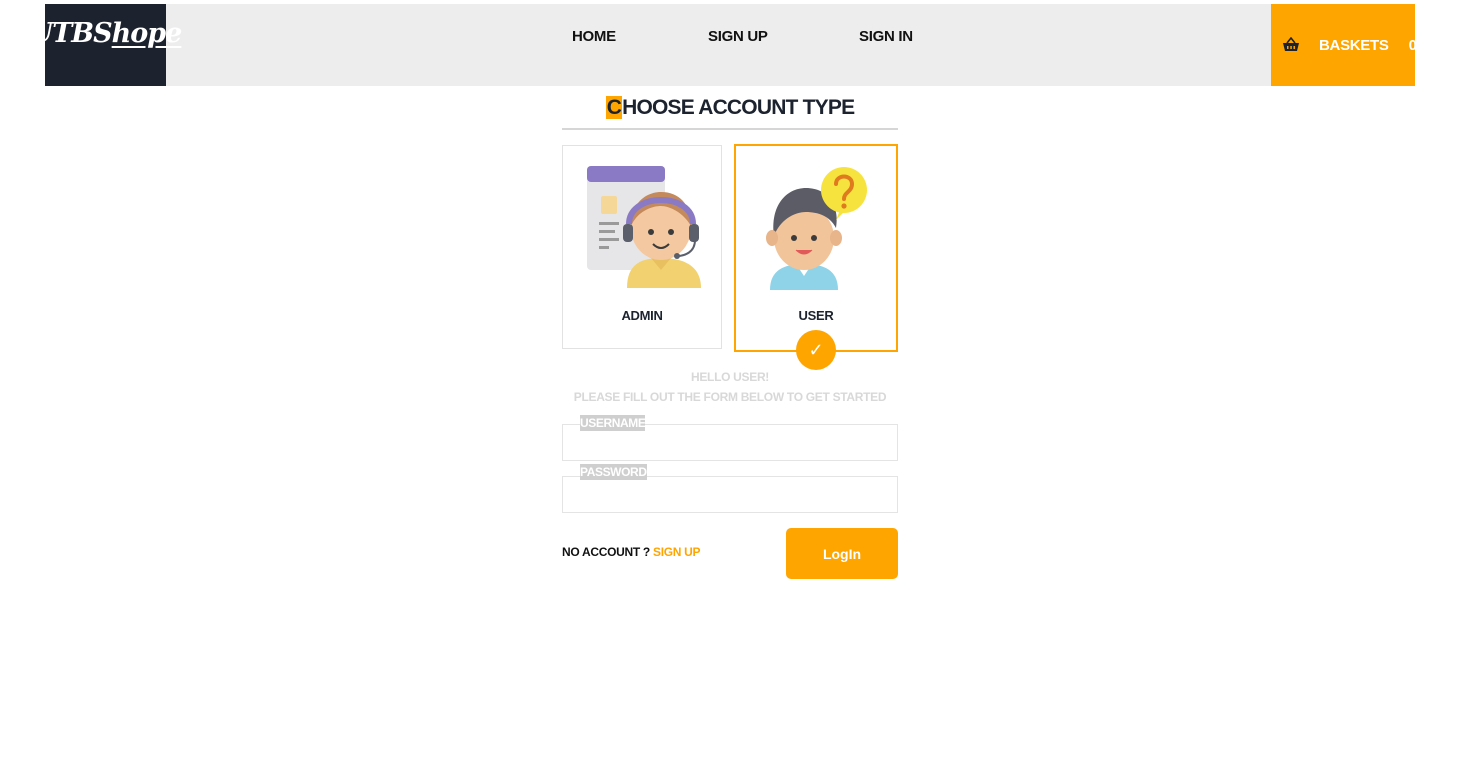 Image resolution: width=1484 pixels, height=779 pixels. I want to click on user-question-avatar-icon, so click(816, 228).